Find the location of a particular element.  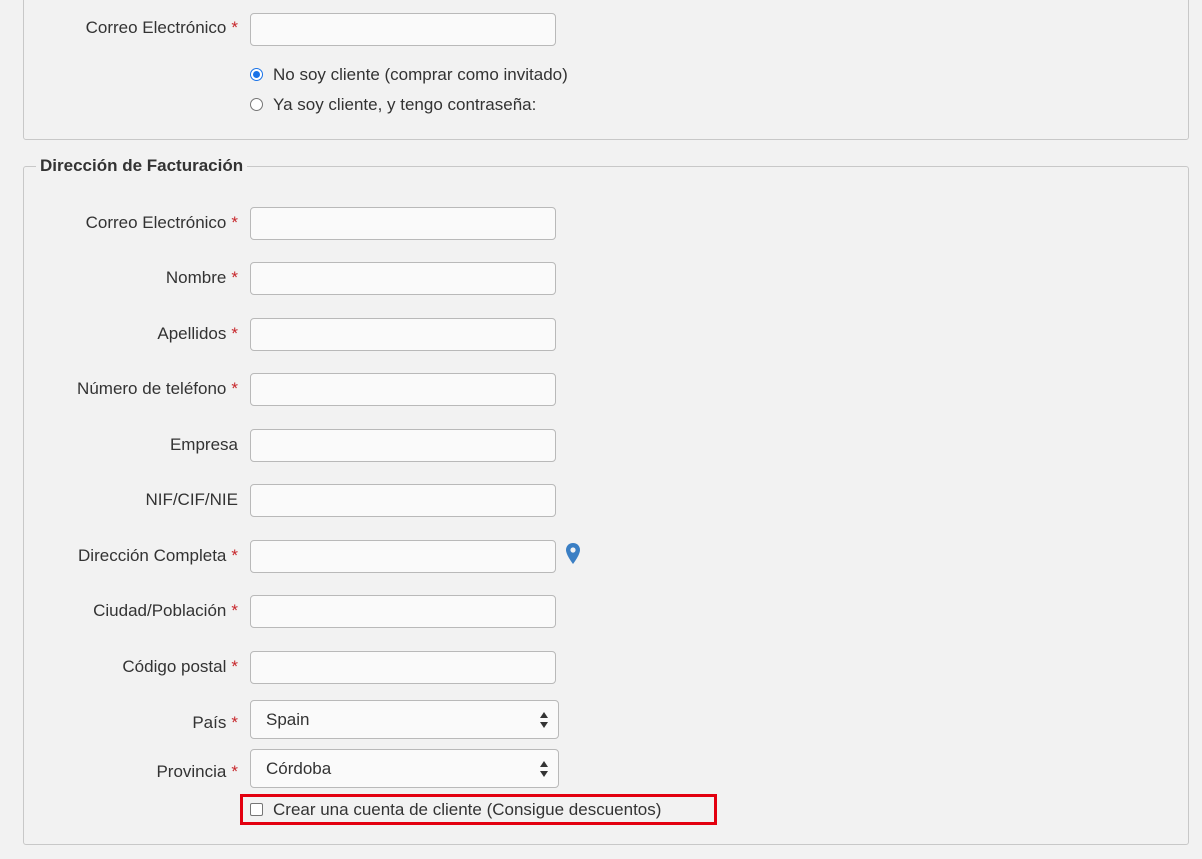

field-label: Nombre * is located at coordinates (131, 278).